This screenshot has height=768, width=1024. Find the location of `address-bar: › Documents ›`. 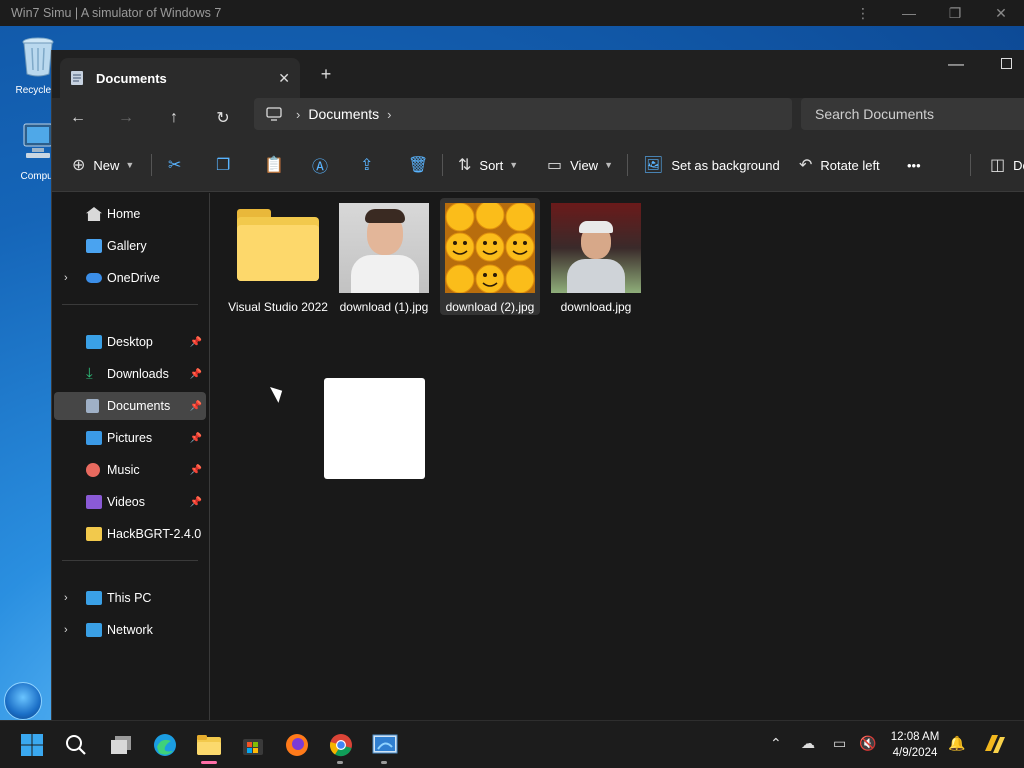

address-bar: › Documents › is located at coordinates (523, 114).